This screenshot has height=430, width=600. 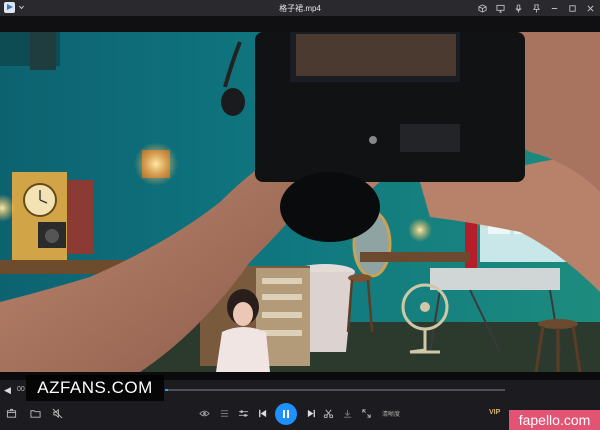 What do you see at coordinates (572, 8) in the screenshot?
I see `maximize-icon` at bounding box center [572, 8].